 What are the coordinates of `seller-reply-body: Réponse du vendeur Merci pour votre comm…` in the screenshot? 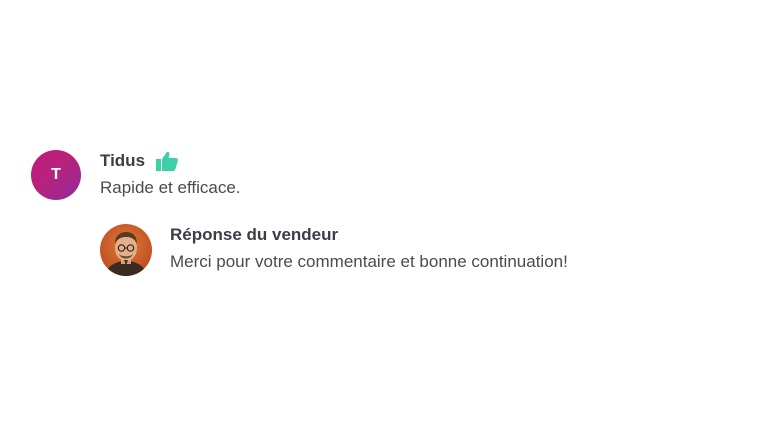 It's located at (369, 247).